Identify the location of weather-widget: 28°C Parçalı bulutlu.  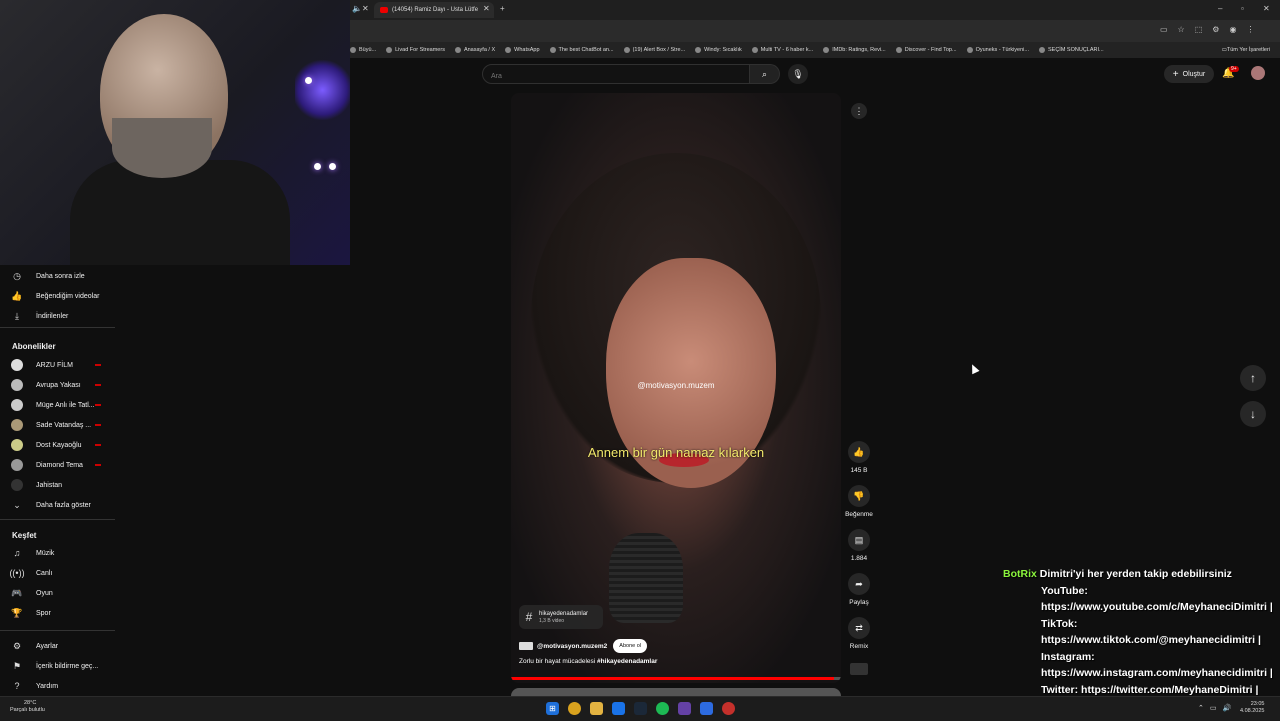
(27, 707).